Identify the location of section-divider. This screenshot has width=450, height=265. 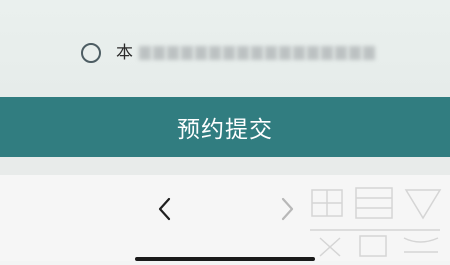
(225, 166).